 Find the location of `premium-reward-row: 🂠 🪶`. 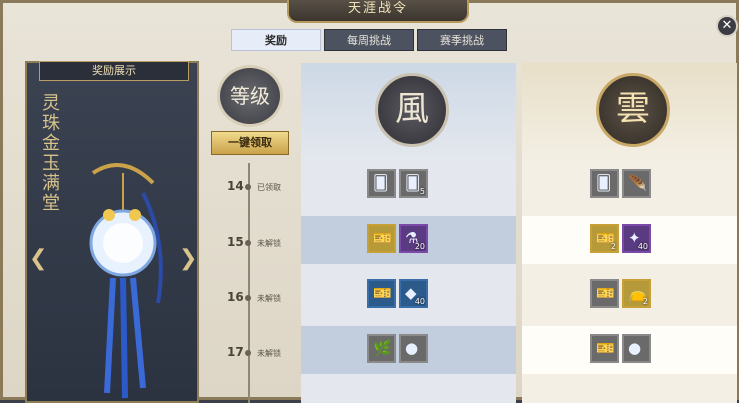

premium-reward-row: 🂠 🪶 is located at coordinates (629, 185).